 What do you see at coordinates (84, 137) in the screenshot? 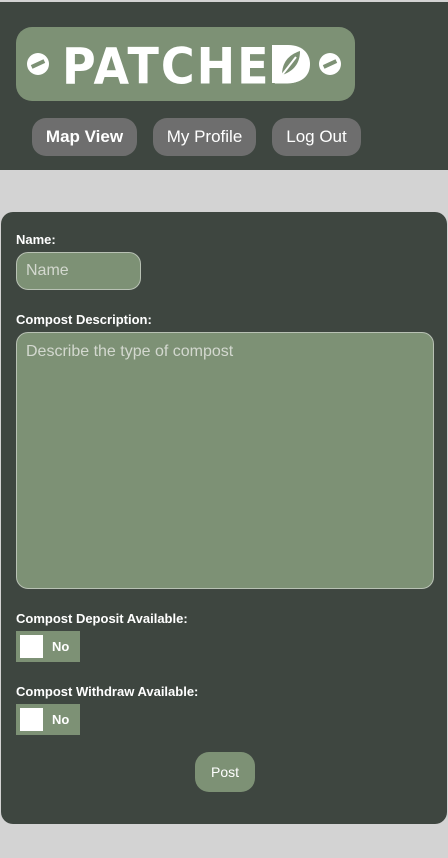
I see `map-view-button: Map View` at bounding box center [84, 137].